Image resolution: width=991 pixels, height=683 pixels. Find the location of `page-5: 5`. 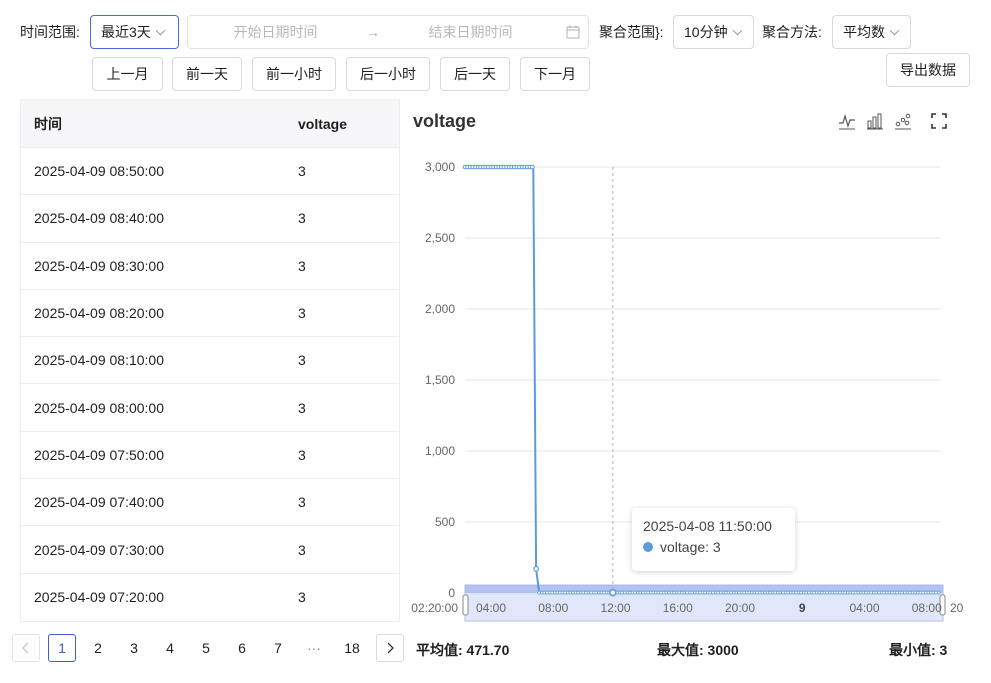

page-5: 5 is located at coordinates (206, 648).